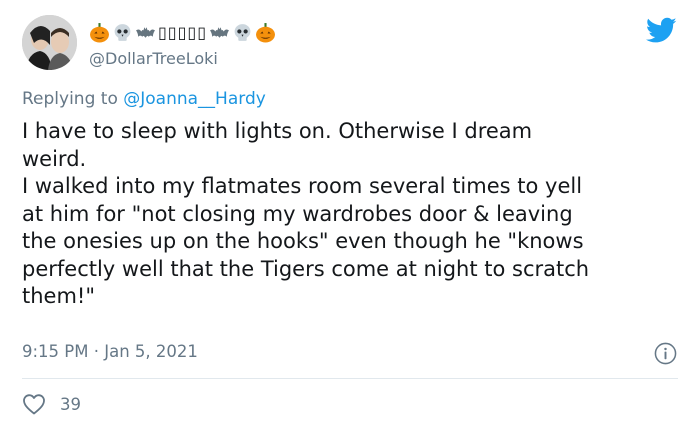 The width and height of the screenshot is (700, 433). I want to click on like-count: 39, so click(70, 404).